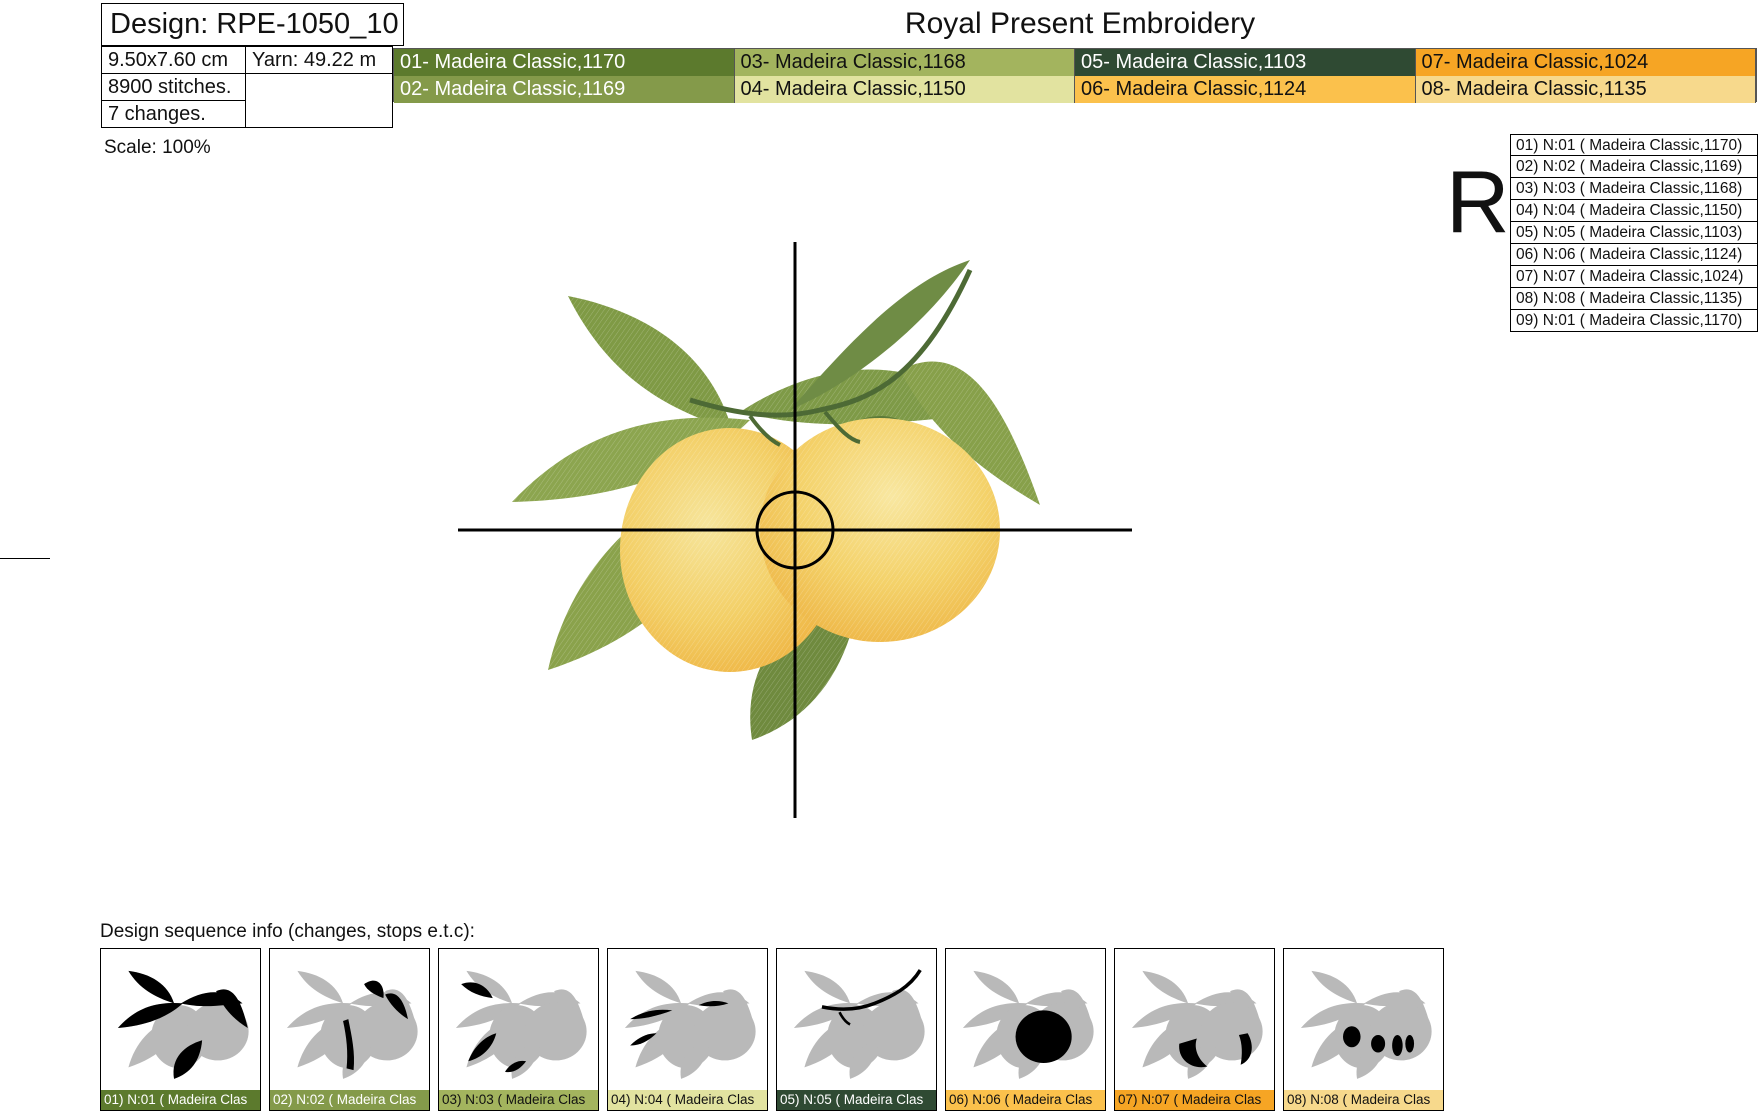 The width and height of the screenshot is (1760, 1120). I want to click on scale-label: Scale: 100%, so click(157, 147).